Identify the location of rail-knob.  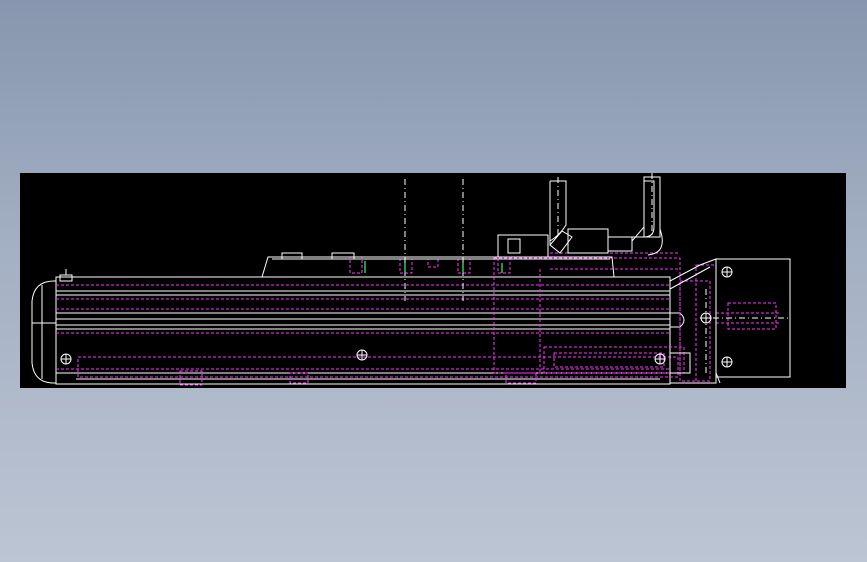
(66, 275).